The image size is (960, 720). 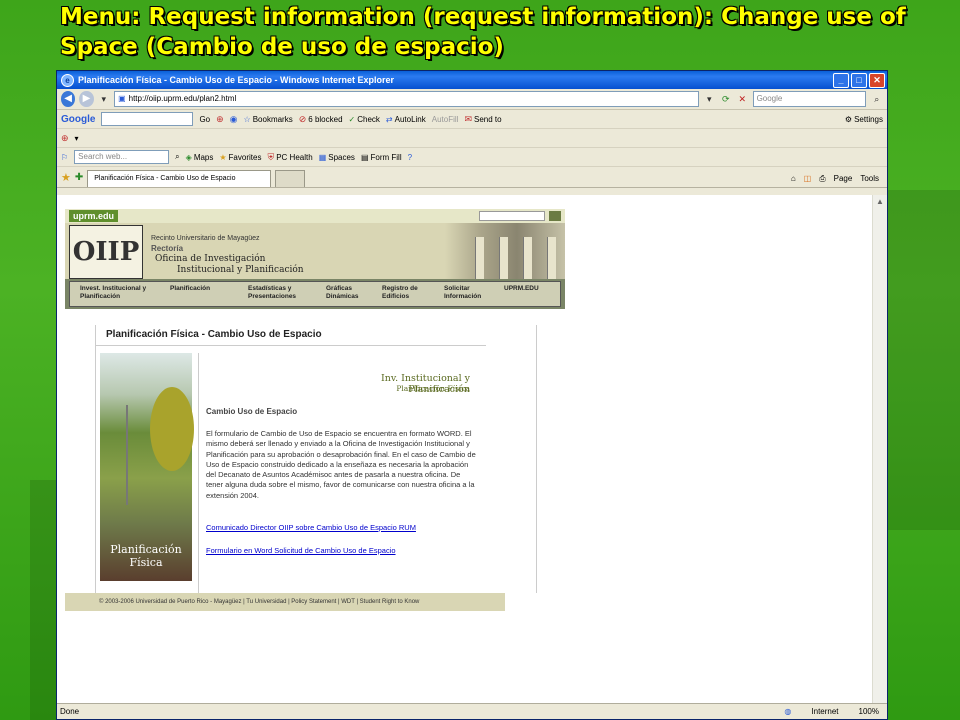 What do you see at coordinates (240, 270) in the screenshot?
I see `banner-office-line2: Institucional y Planificación` at bounding box center [240, 270].